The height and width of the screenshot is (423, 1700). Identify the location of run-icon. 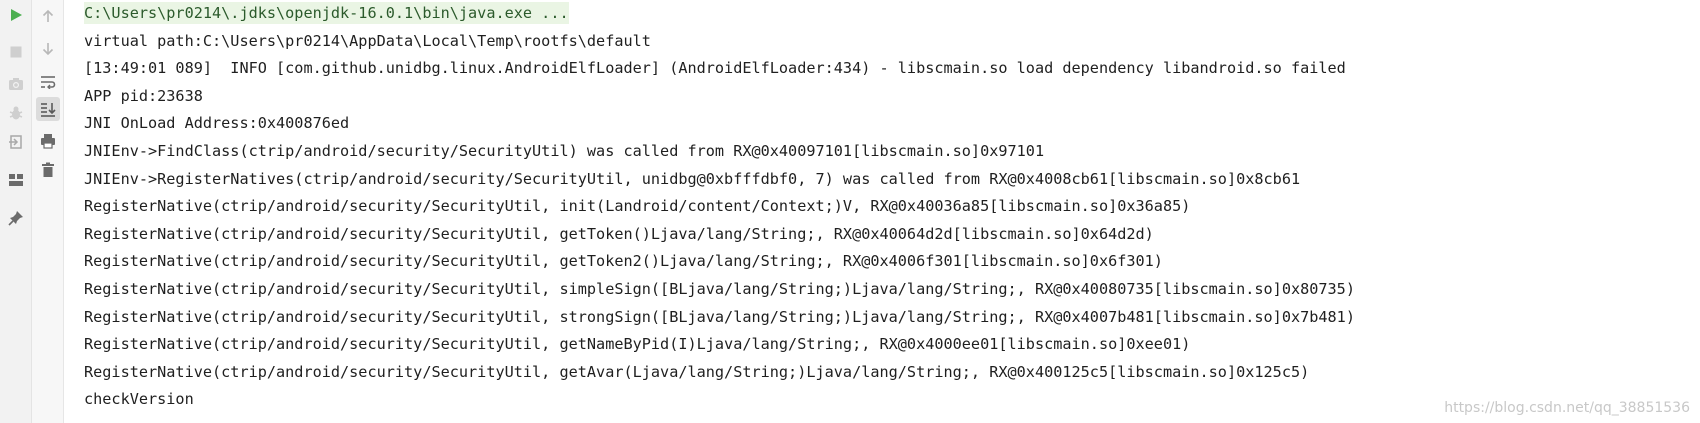
(16, 15).